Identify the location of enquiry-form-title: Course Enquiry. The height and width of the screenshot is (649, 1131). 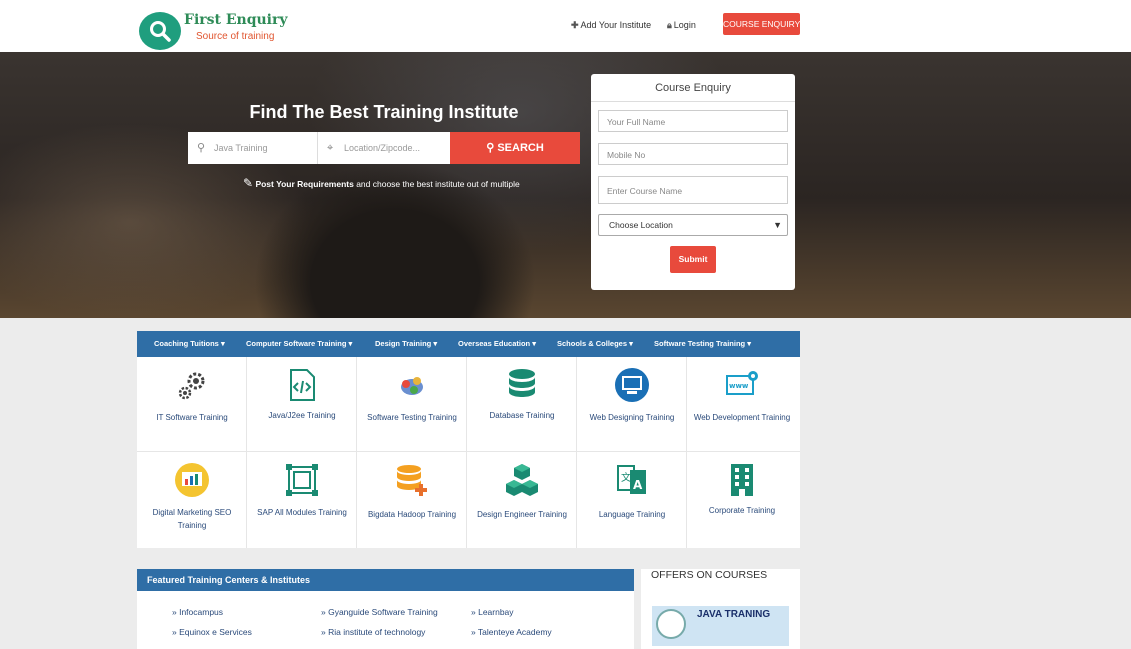
(693, 88).